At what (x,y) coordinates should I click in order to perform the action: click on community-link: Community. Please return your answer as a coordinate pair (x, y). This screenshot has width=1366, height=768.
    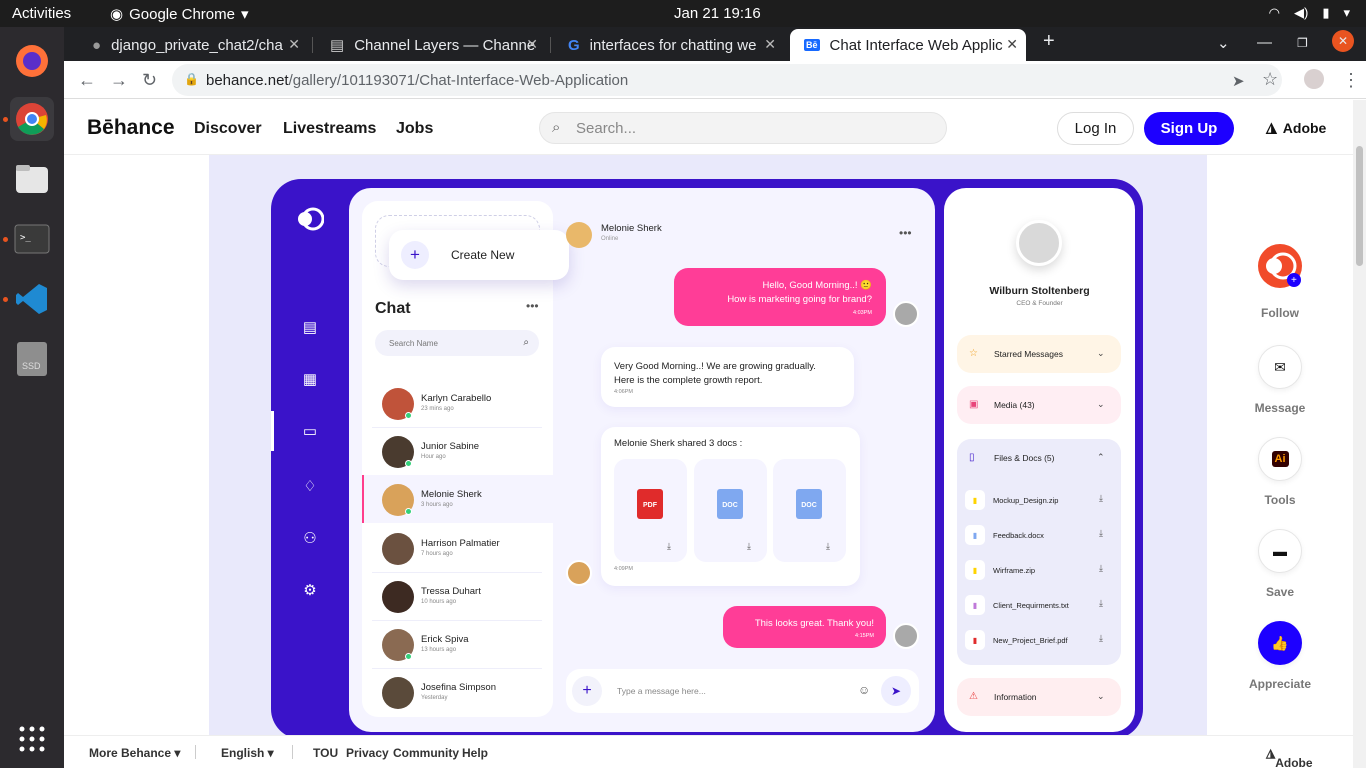
    Looking at the image, I should click on (426, 753).